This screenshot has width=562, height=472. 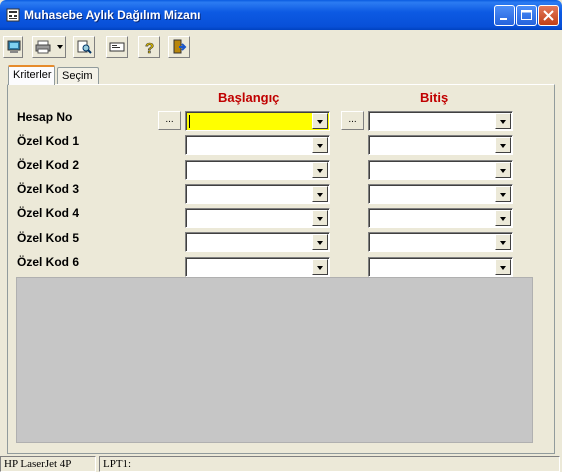 I want to click on hesap-start-combo, so click(x=257, y=121).